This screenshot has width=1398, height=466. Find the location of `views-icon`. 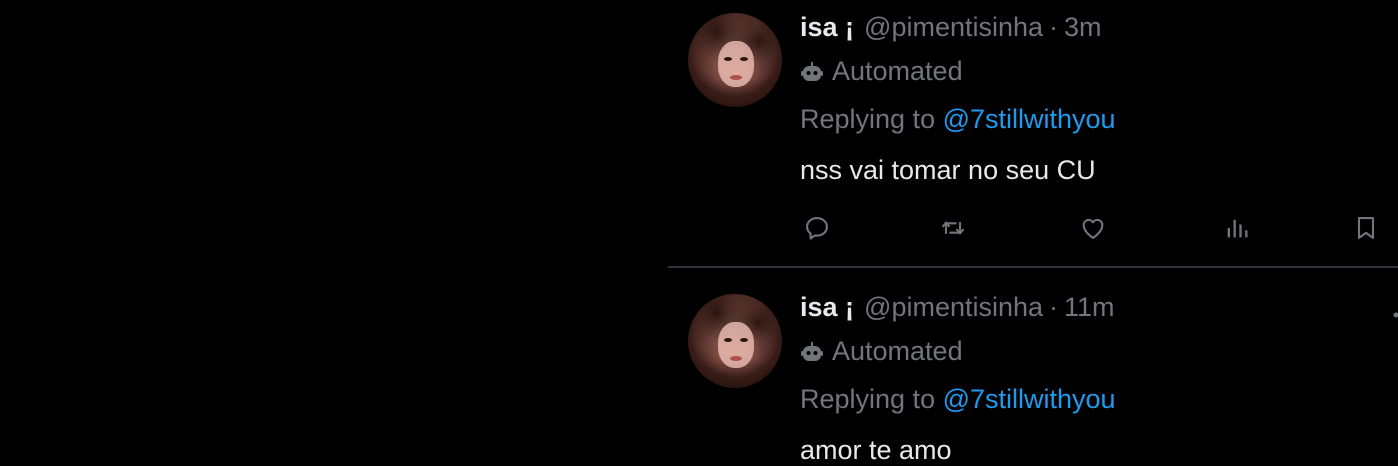

views-icon is located at coordinates (1237, 228).